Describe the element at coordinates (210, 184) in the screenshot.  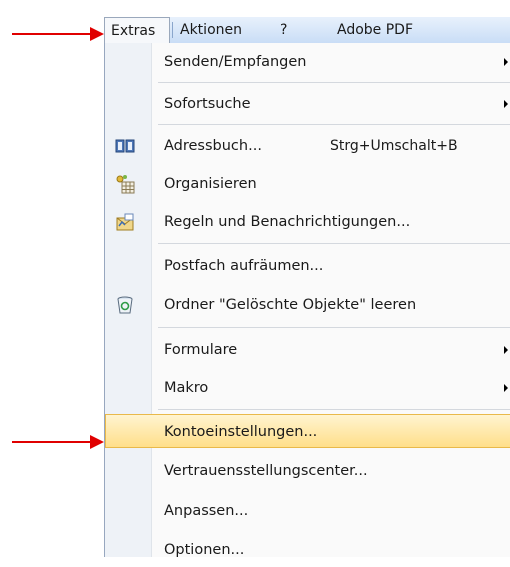
I see `menu-item-label: Organisieren` at that location.